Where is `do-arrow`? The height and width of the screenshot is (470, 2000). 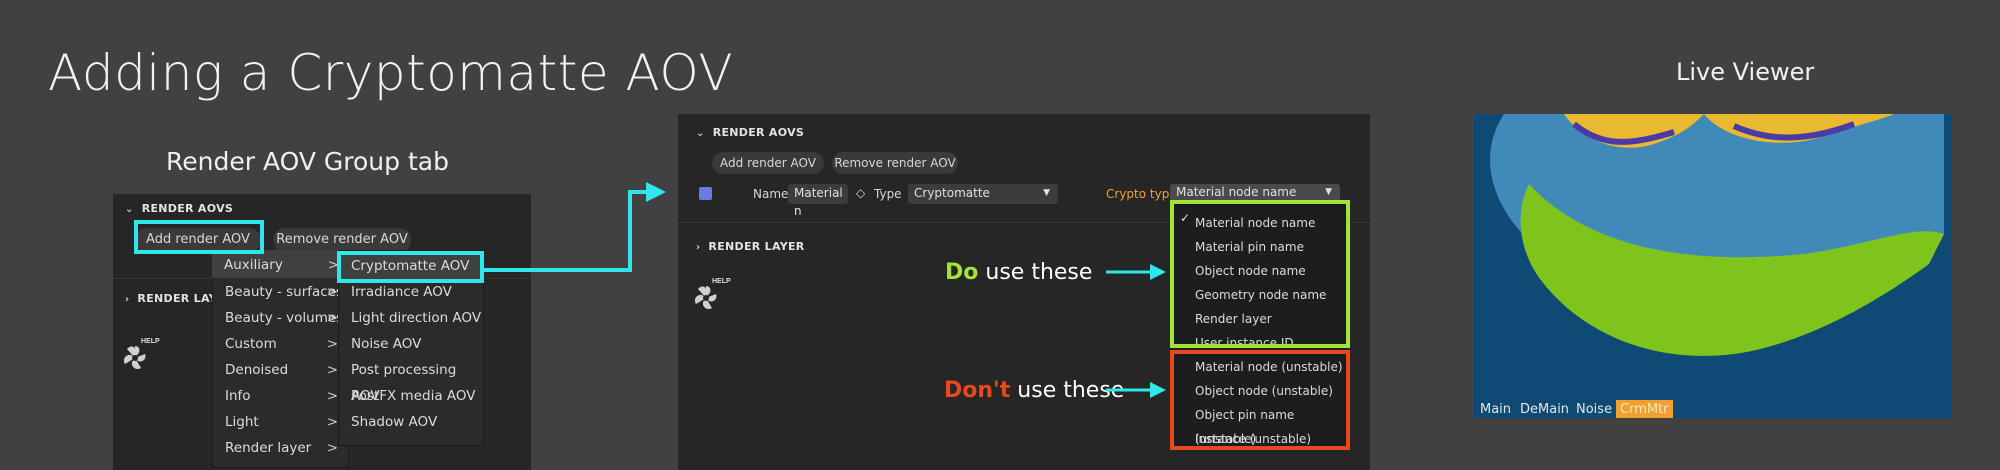 do-arrow is located at coordinates (1136, 272).